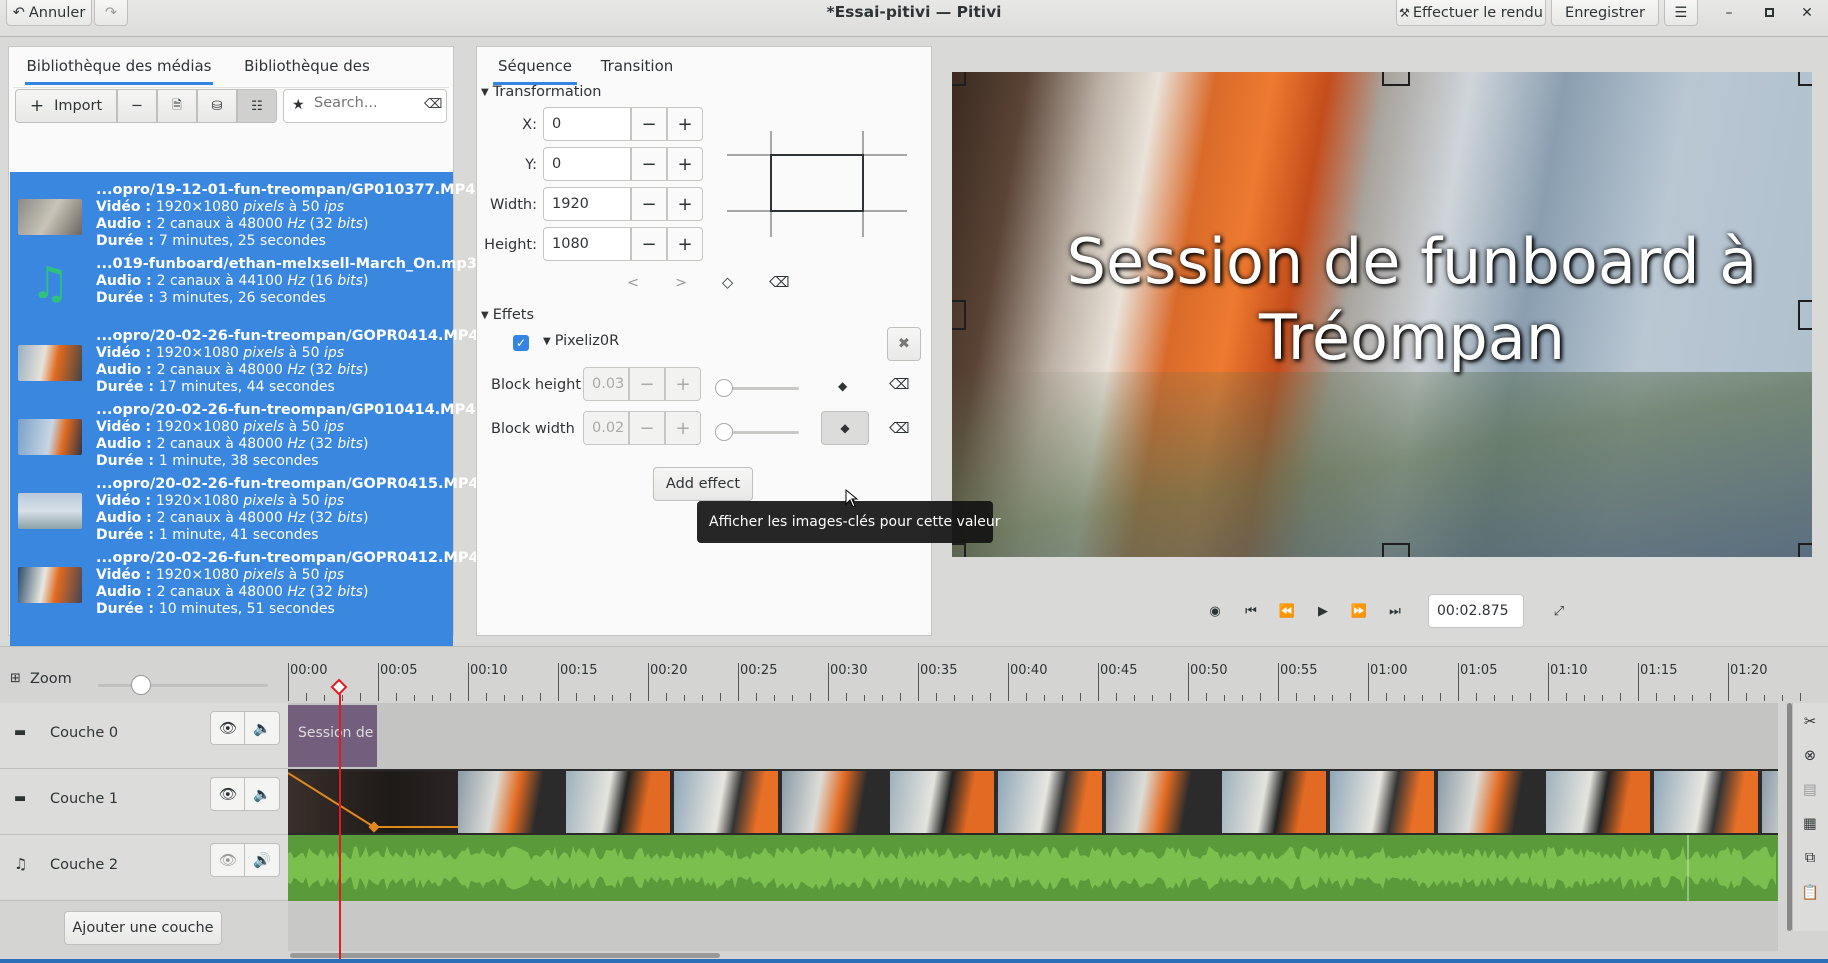 The width and height of the screenshot is (1828, 963). I want to click on close-window-button: ✕, so click(1807, 12).